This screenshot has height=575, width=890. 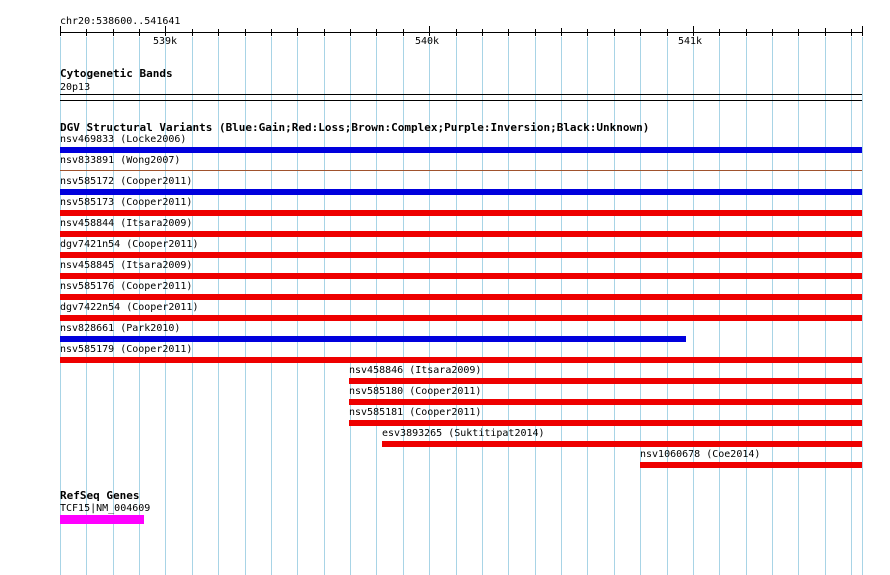 I want to click on cytoband-track-title: Cytogenetic Bands, so click(x=116, y=74).